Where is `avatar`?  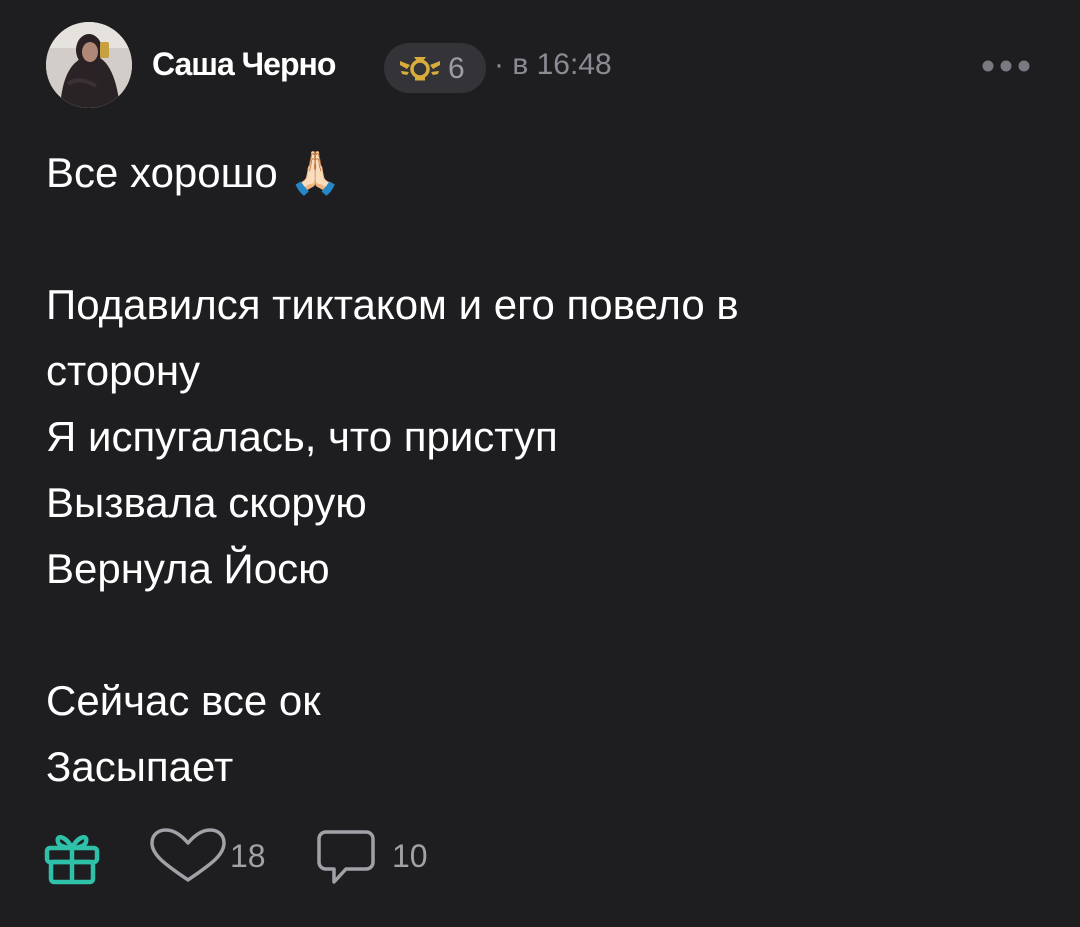
avatar is located at coordinates (89, 65).